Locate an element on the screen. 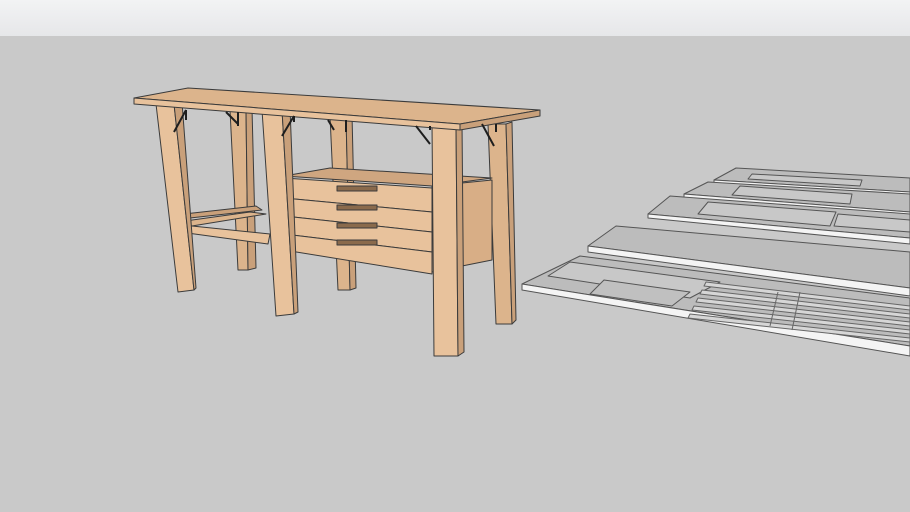  drawer-4-handle is located at coordinates (357, 242).